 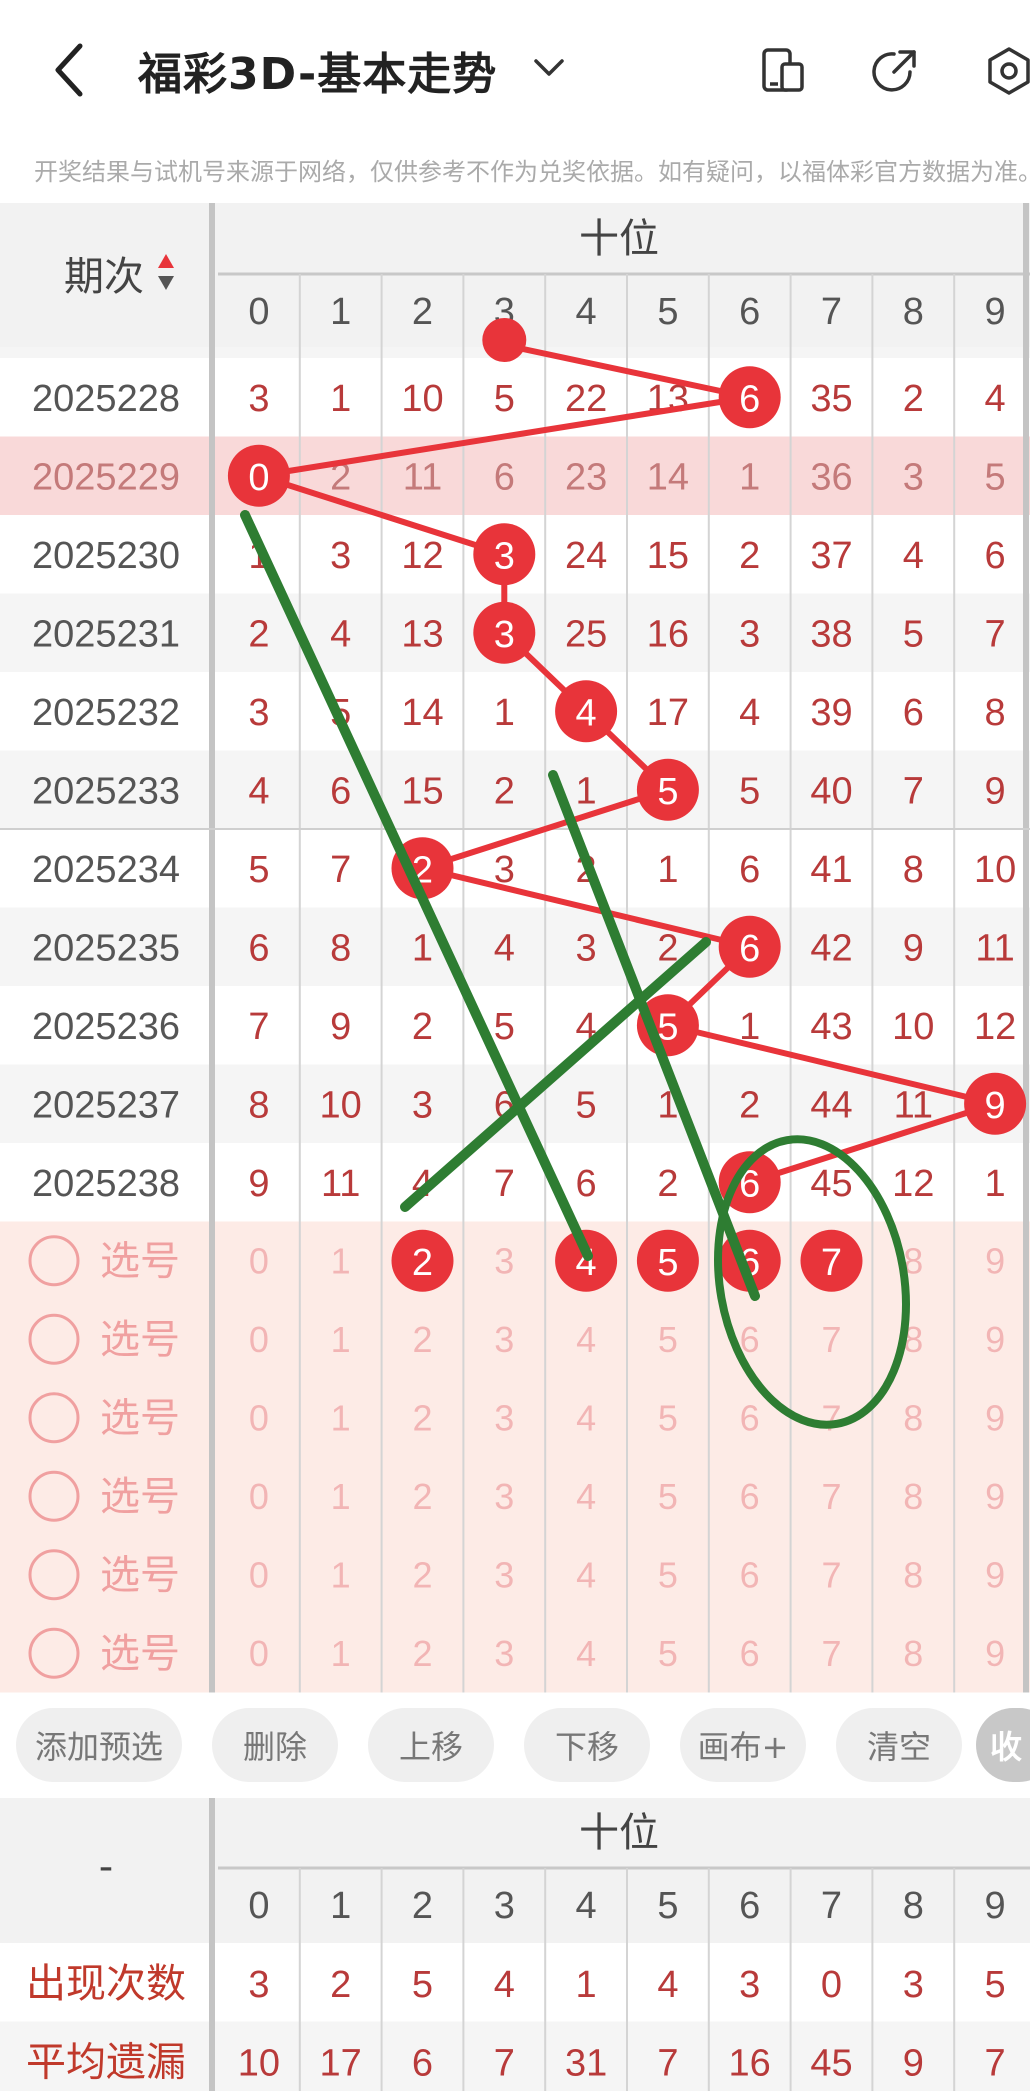 What do you see at coordinates (749, 949) in the screenshot?
I see `hit-ball-number: 6` at bounding box center [749, 949].